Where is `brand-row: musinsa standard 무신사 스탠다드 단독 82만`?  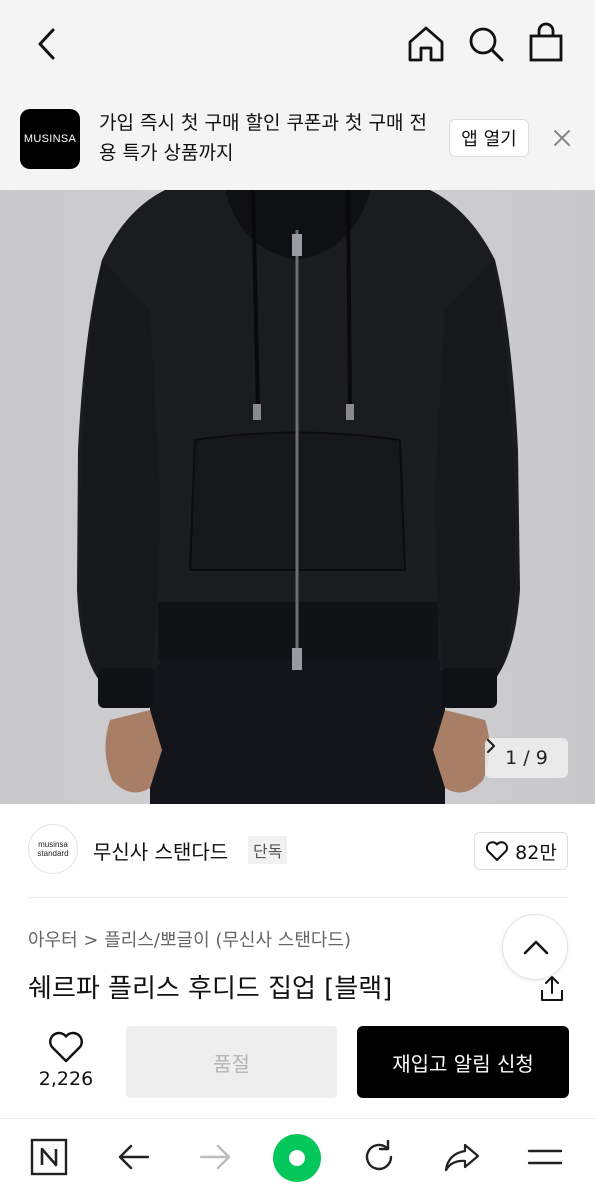 brand-row: musinsa standard 무신사 스탠다드 단독 82만 is located at coordinates (297, 851).